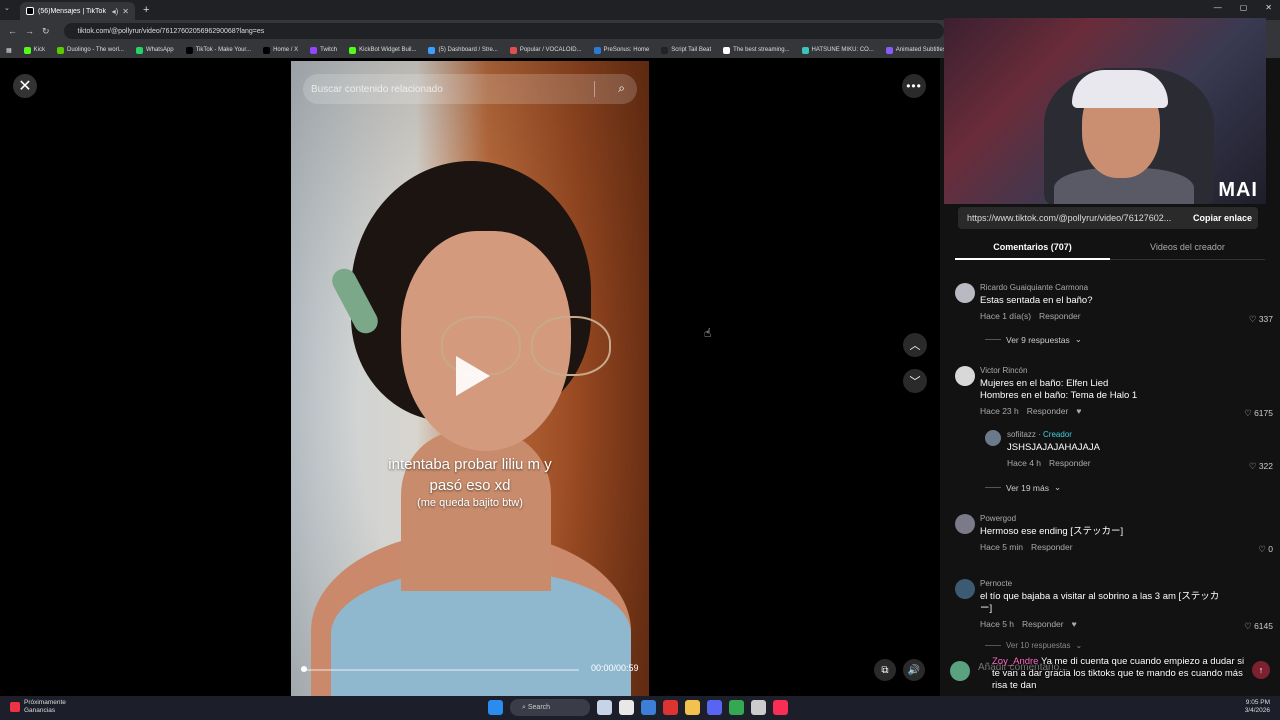  I want to click on task-view-icon, so click(626, 707).